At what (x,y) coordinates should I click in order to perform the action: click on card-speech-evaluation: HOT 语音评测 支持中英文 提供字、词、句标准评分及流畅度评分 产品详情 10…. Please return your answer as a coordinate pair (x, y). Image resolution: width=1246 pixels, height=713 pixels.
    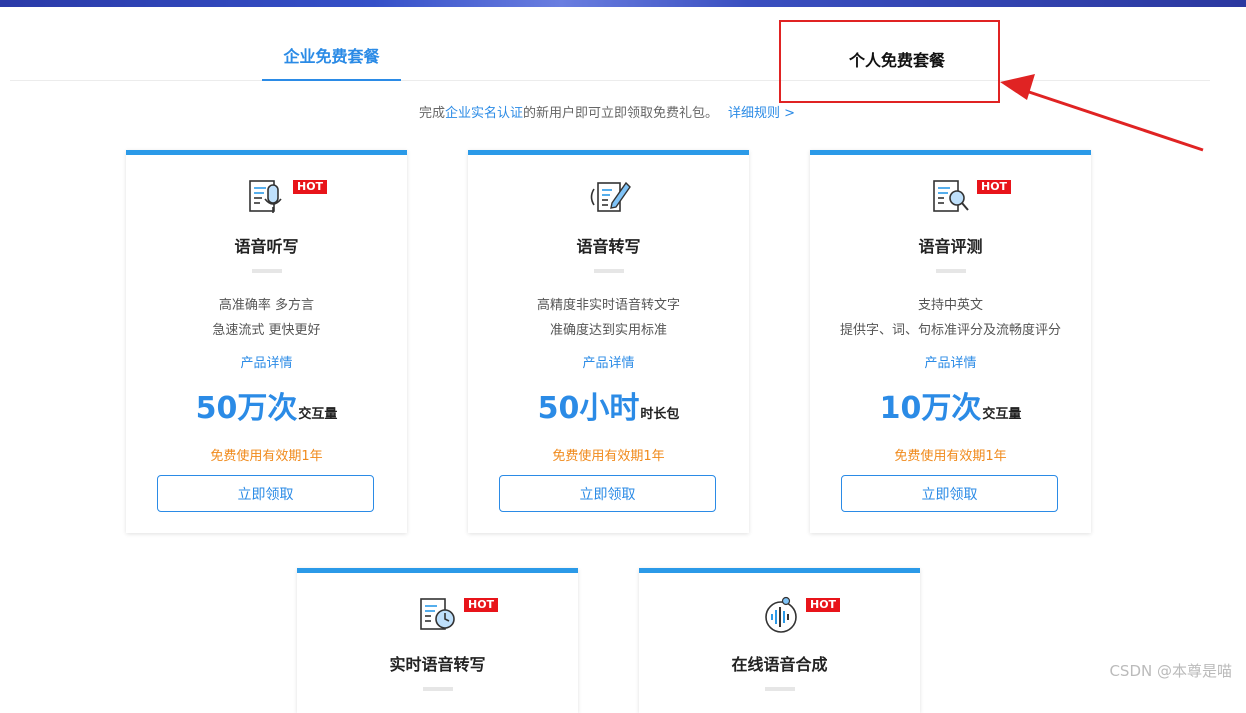
    Looking at the image, I should click on (950, 341).